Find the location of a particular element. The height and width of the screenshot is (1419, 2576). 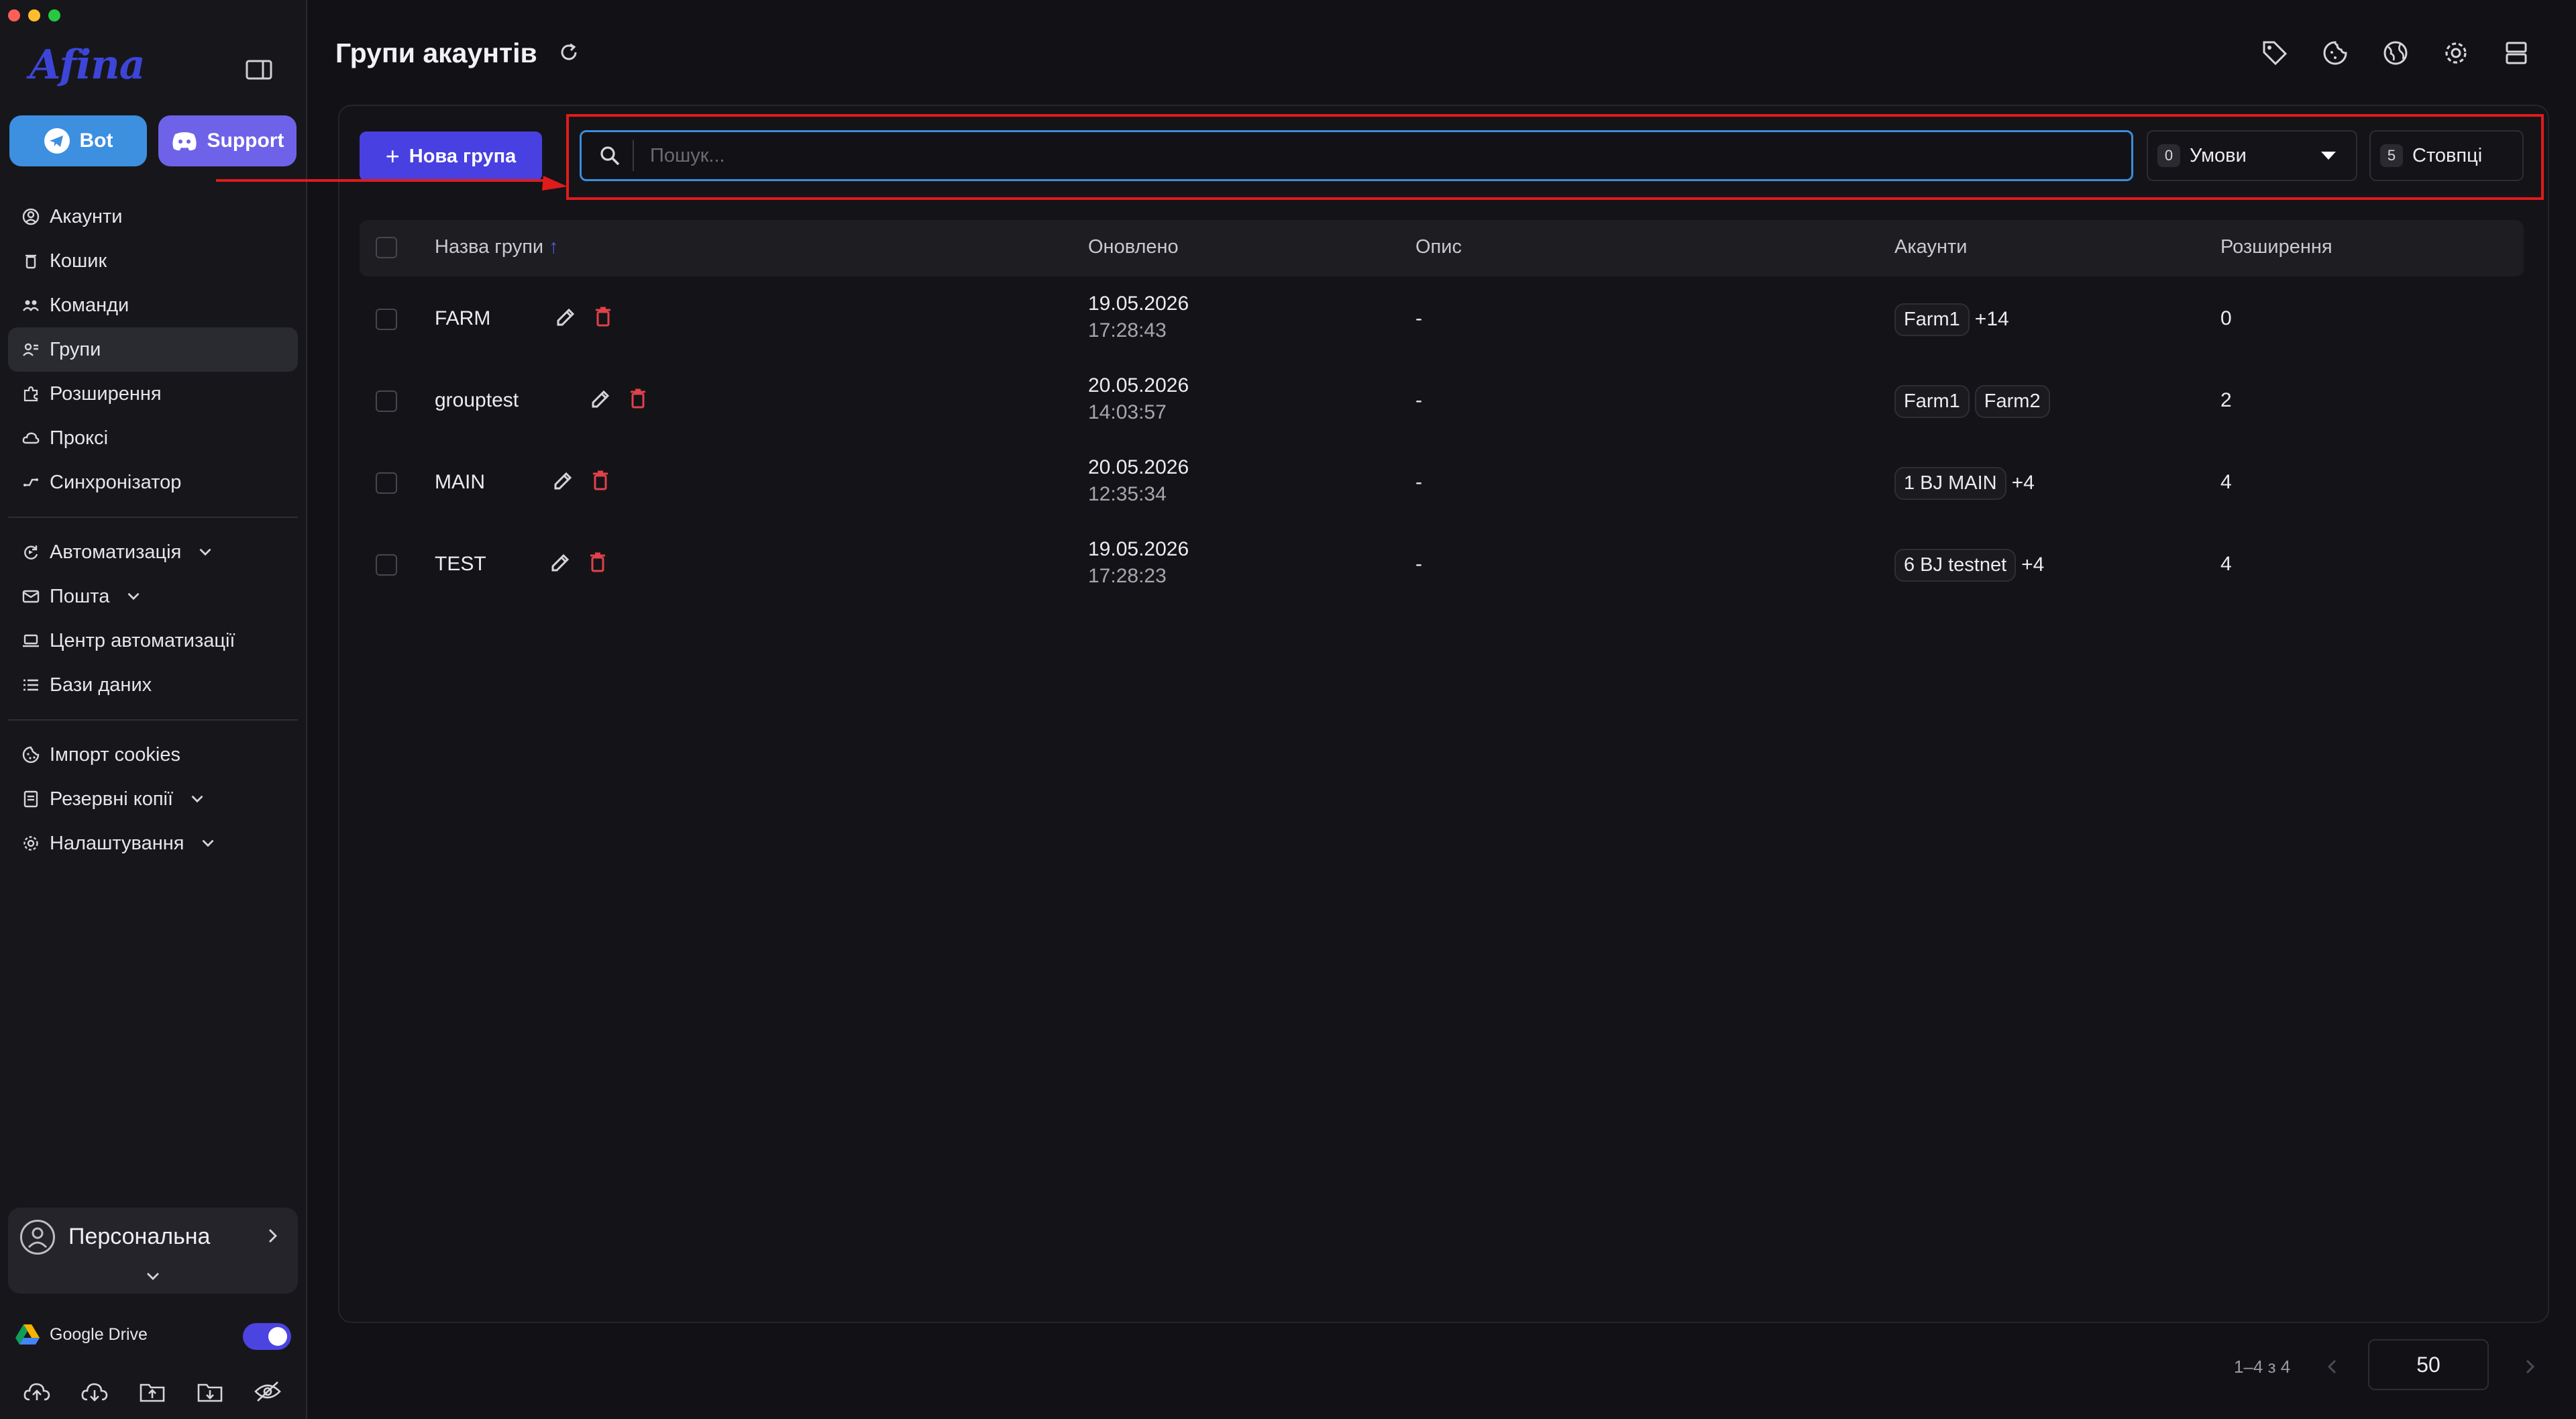

sidebar-item-label: Команди is located at coordinates (89, 305).